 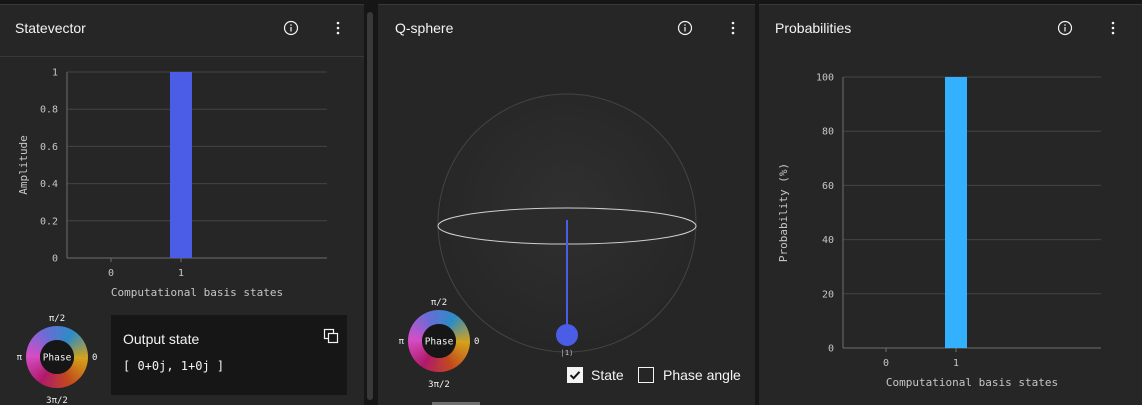 I want to click on y-axis-label: Amplitude, so click(x=23, y=165).